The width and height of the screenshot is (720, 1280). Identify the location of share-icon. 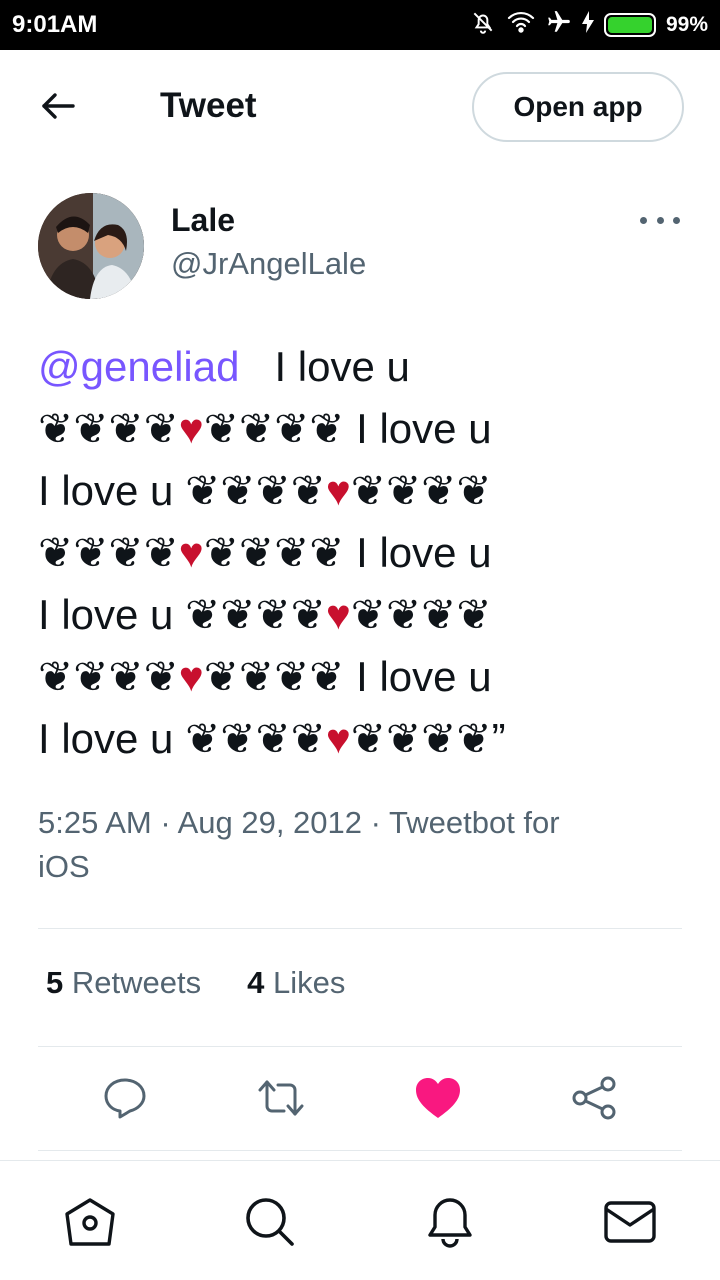
(594, 1098).